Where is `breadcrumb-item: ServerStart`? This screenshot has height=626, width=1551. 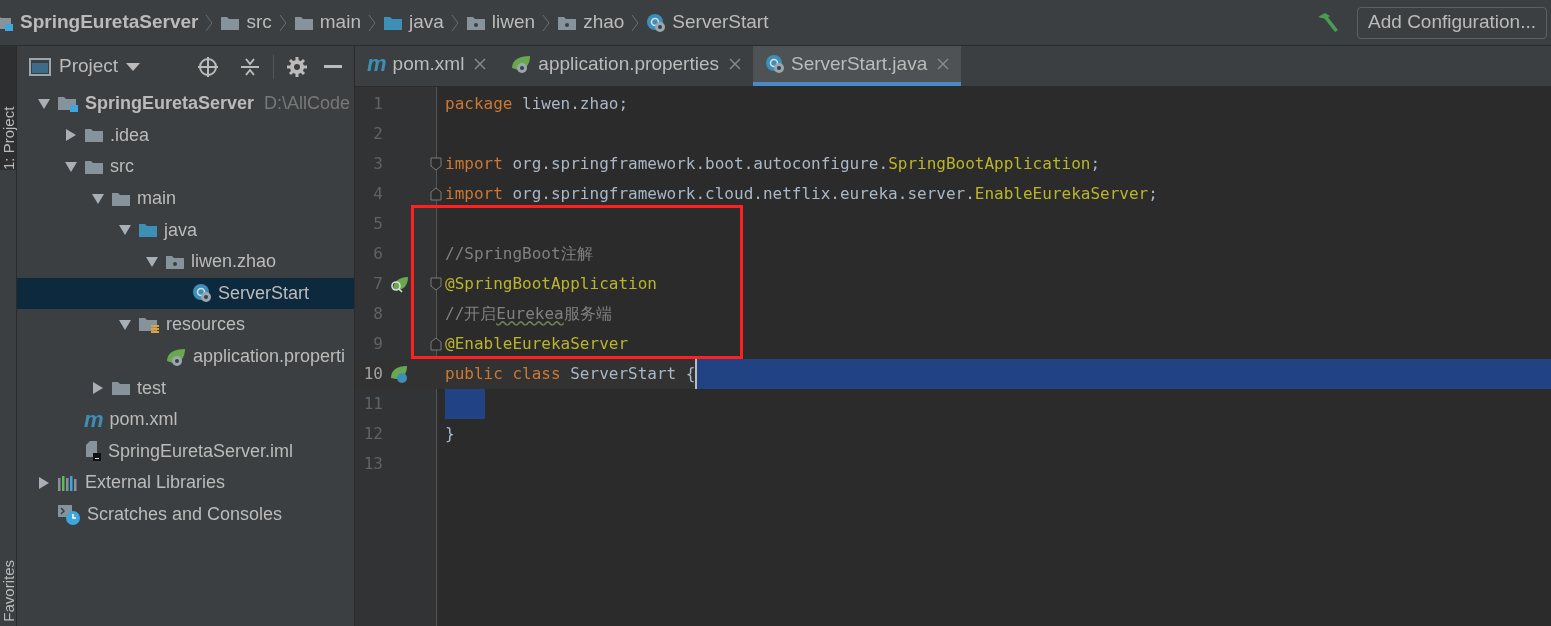
breadcrumb-item: ServerStart is located at coordinates (707, 22).